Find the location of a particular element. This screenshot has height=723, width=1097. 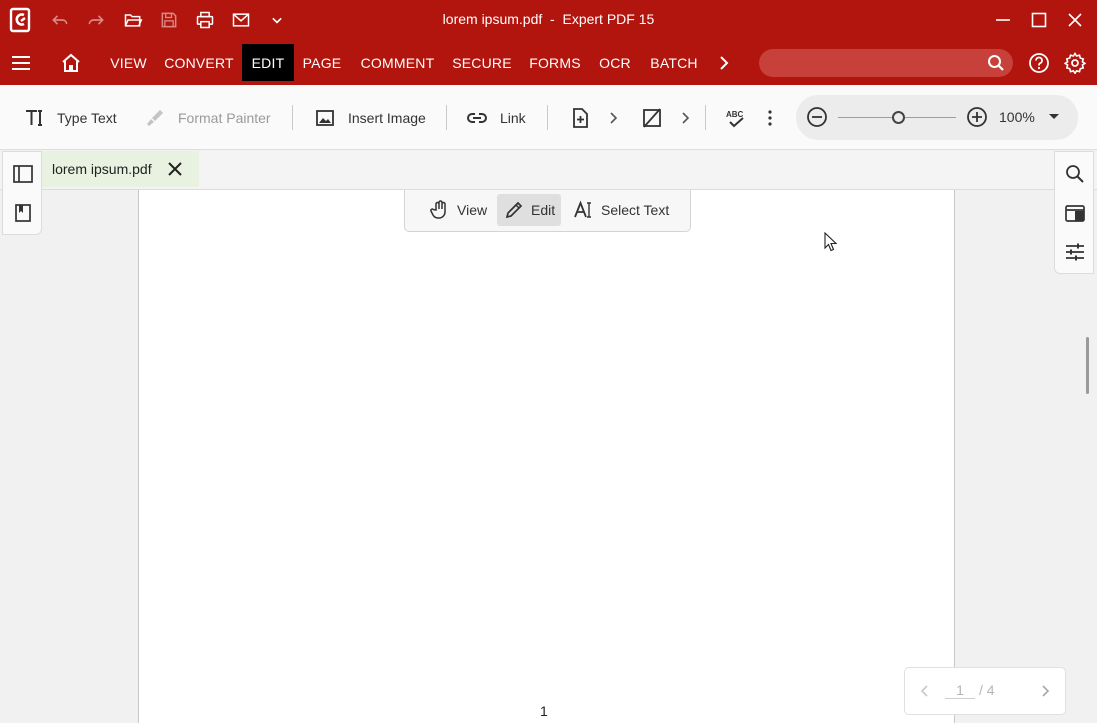

zoom-dropdown-chevron-icon is located at coordinates (1054, 116).